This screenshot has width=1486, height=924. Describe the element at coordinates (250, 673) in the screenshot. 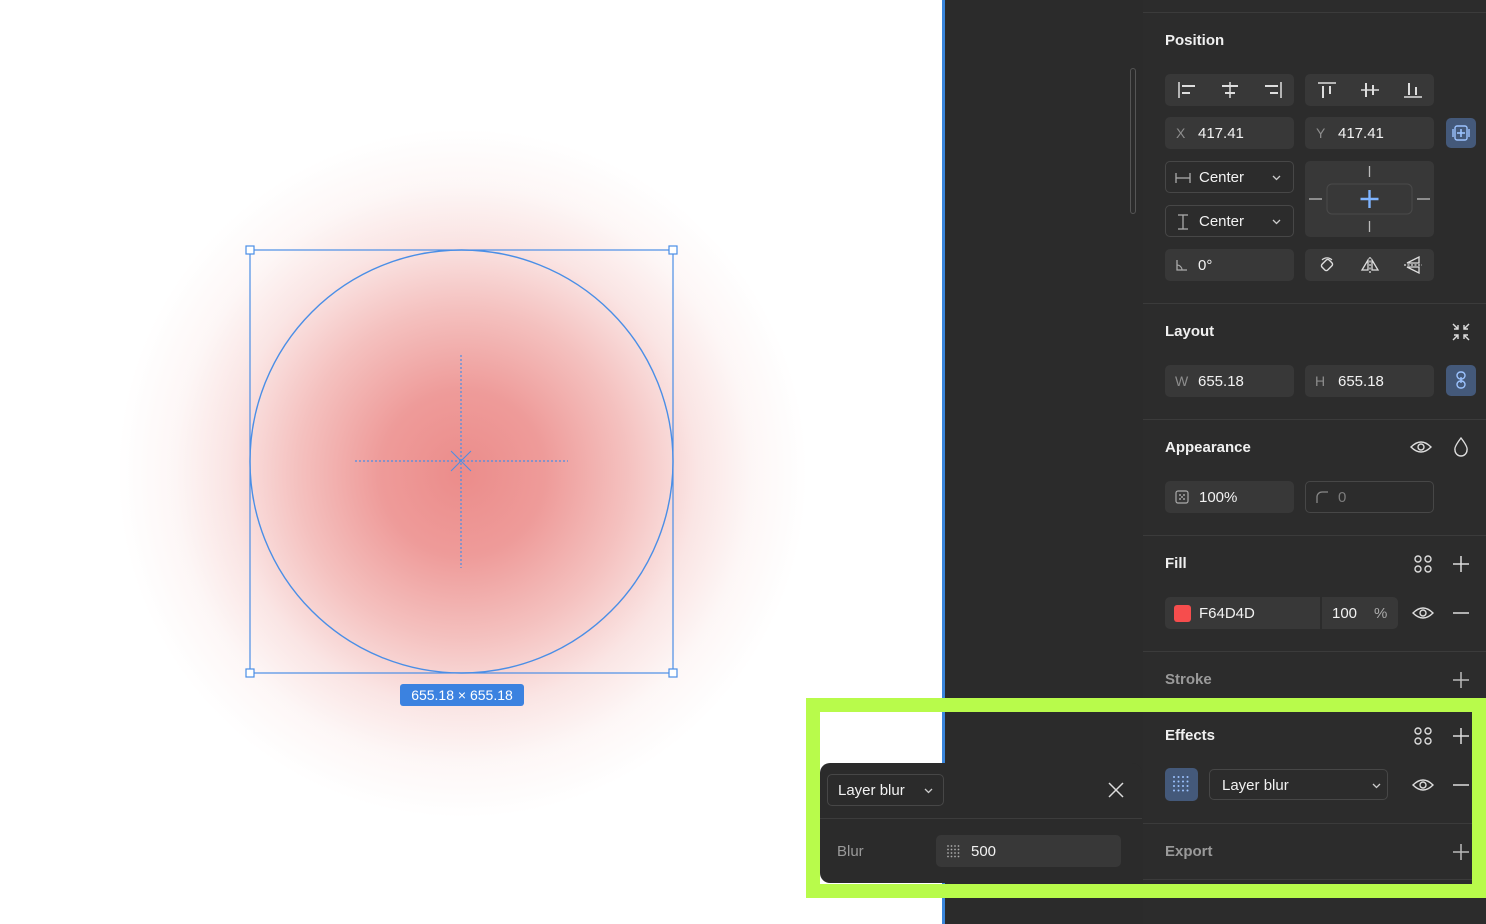

I see `resize-handle-bottom-left` at that location.